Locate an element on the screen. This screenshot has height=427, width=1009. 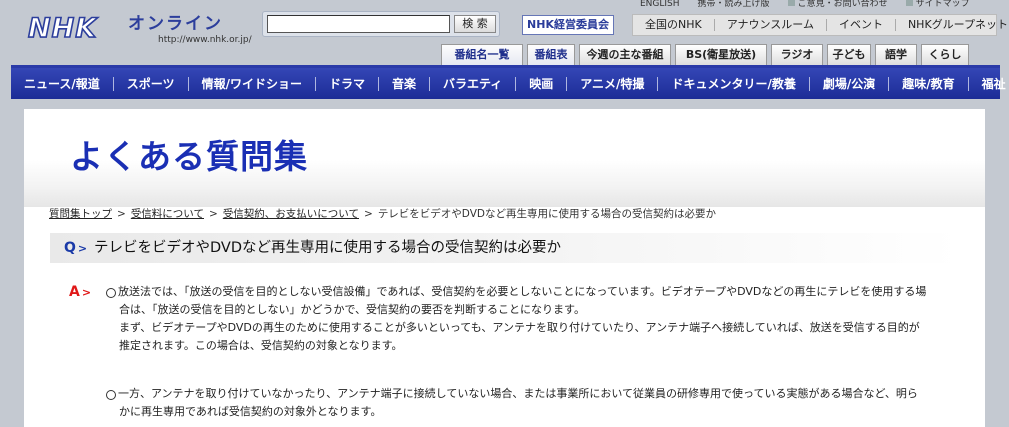
question-icon: Q > is located at coordinates (79, 248).